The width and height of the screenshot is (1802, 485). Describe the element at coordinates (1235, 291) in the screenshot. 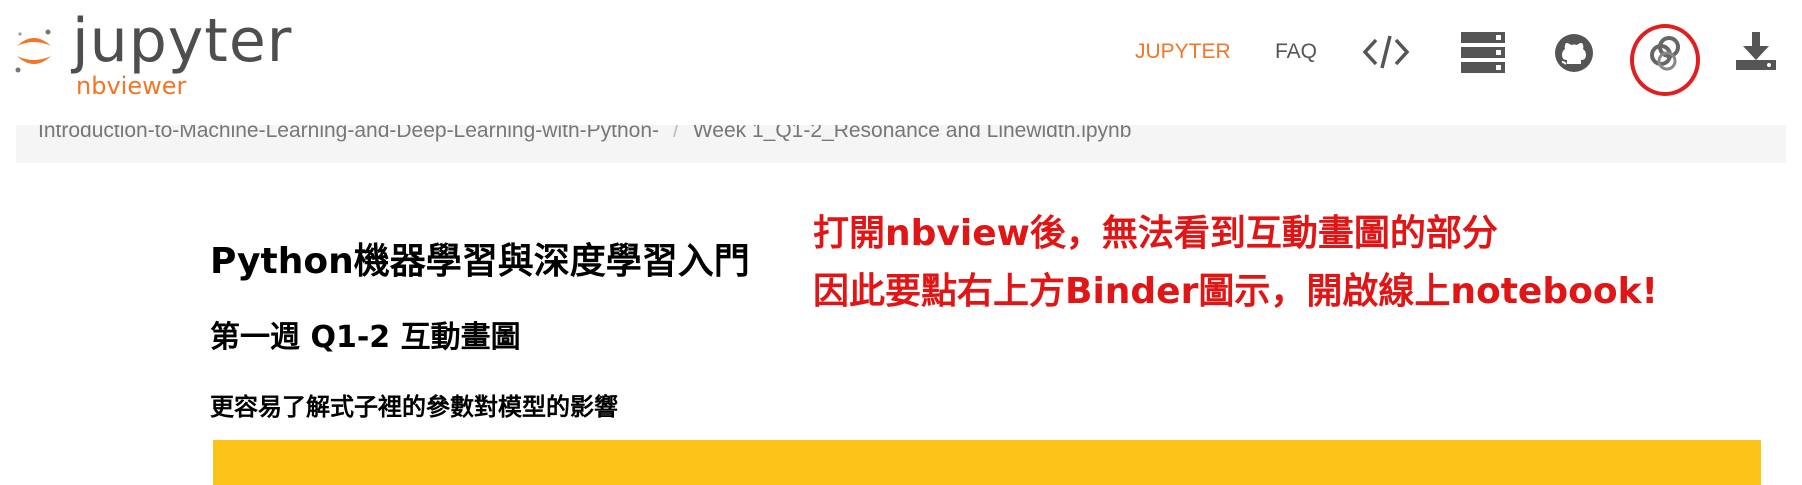

I see `annotation-line-2: 因此要點右上方Binder圖示，開啟線上notebook!` at that location.